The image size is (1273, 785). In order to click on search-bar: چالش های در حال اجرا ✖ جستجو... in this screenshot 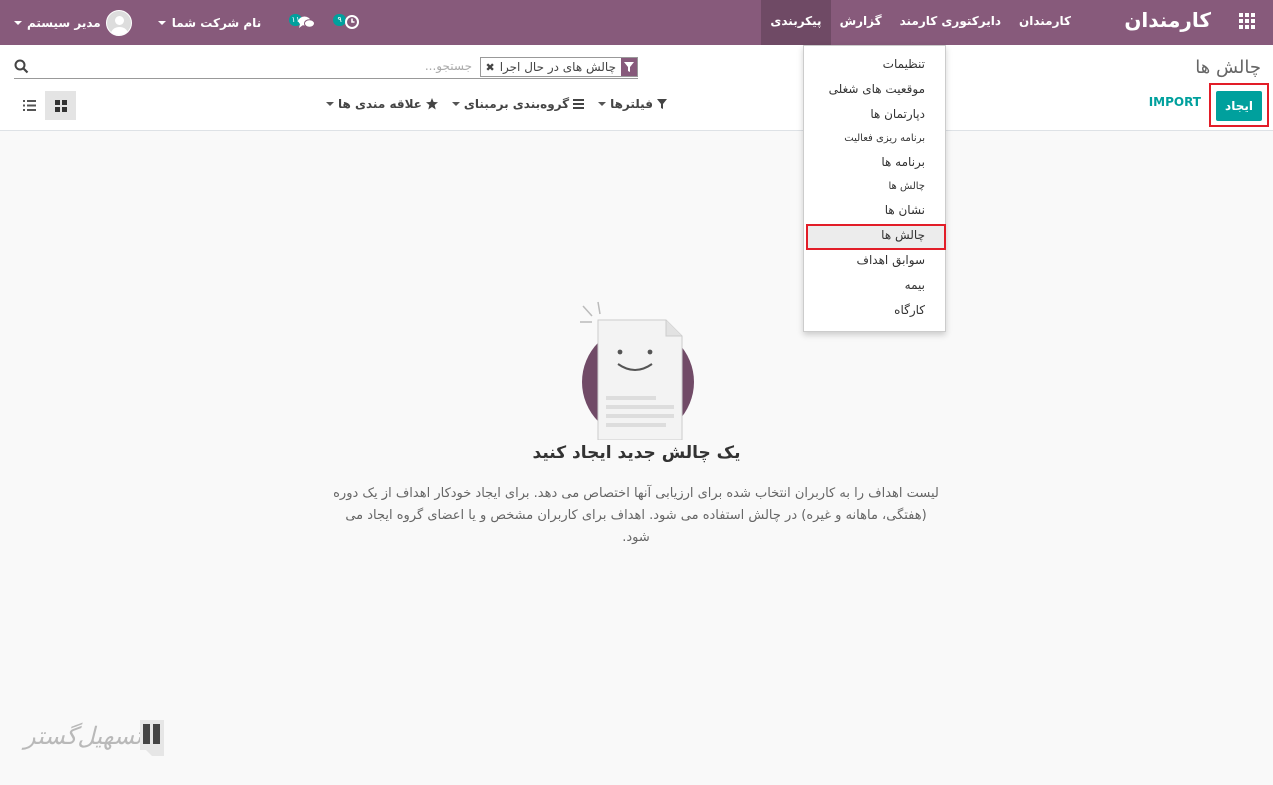, I will do `click(326, 67)`.